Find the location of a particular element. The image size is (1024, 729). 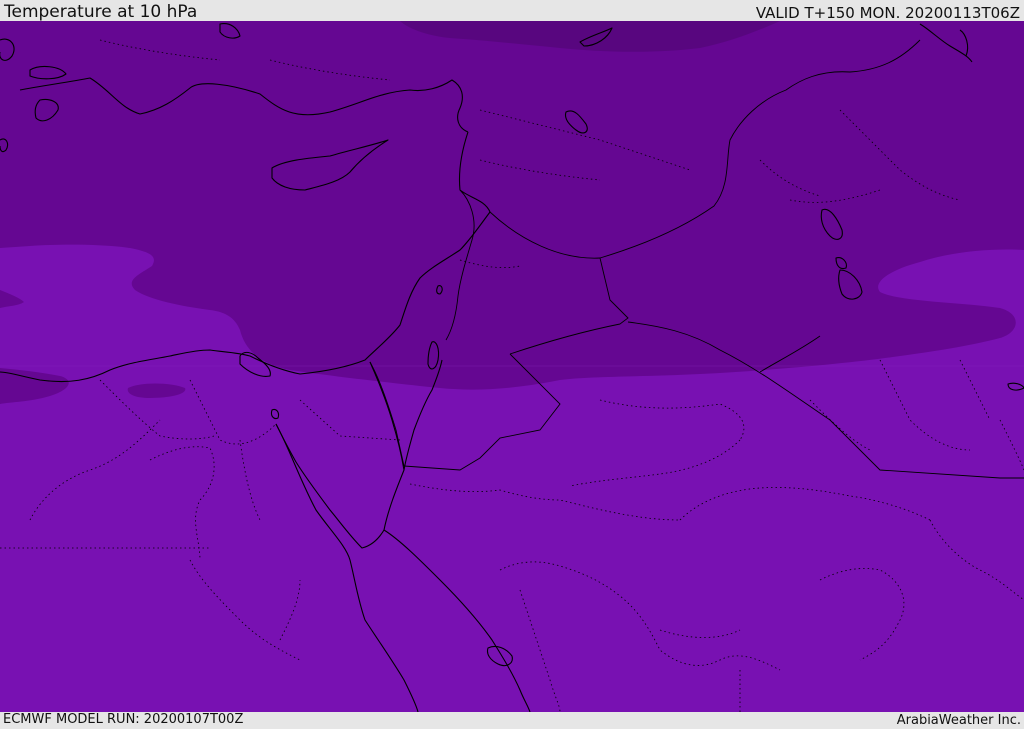

model-run: ECMWF MODEL RUN: 20200107T00Z is located at coordinates (123, 719).